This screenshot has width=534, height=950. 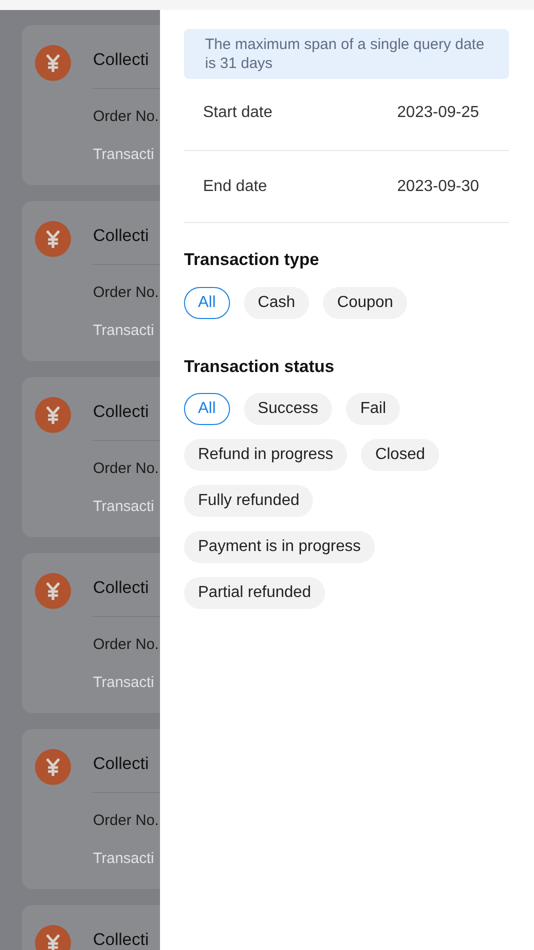 I want to click on date-row: End date 2023-09-30, so click(x=346, y=187).